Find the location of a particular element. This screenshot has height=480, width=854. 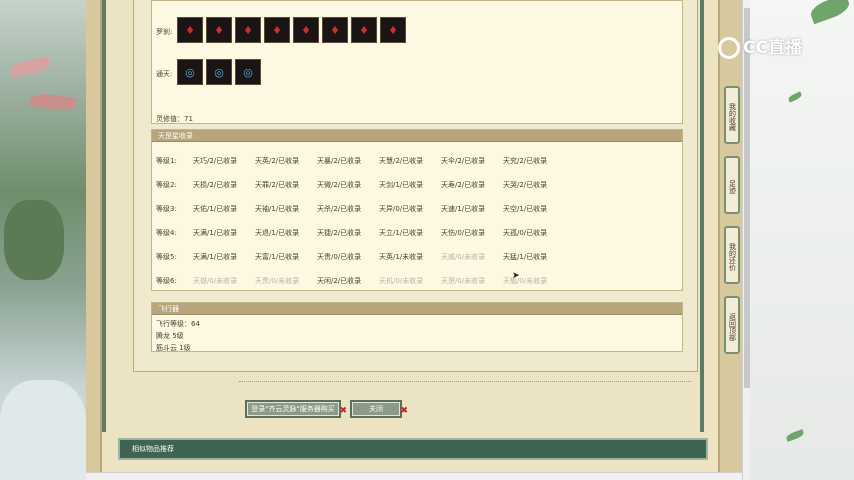

flight-level: 飞行等级：64 is located at coordinates (178, 324).